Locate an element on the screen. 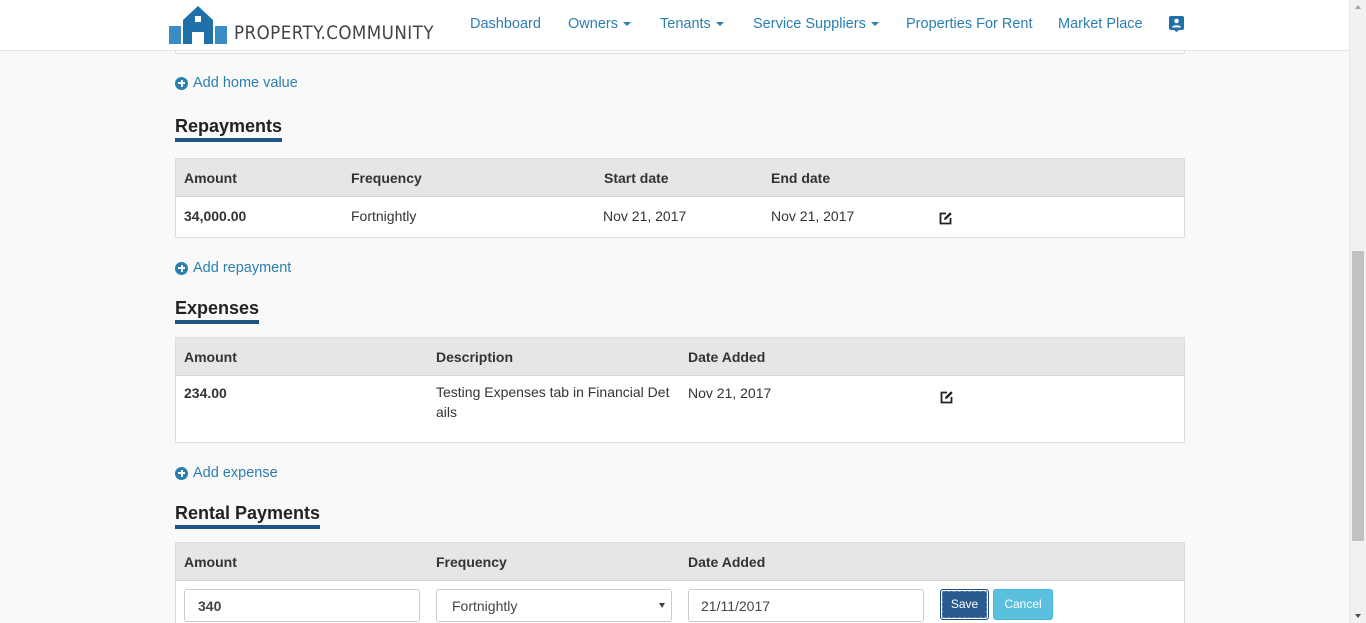  date-added-input: 21/11/2017 is located at coordinates (806, 605).